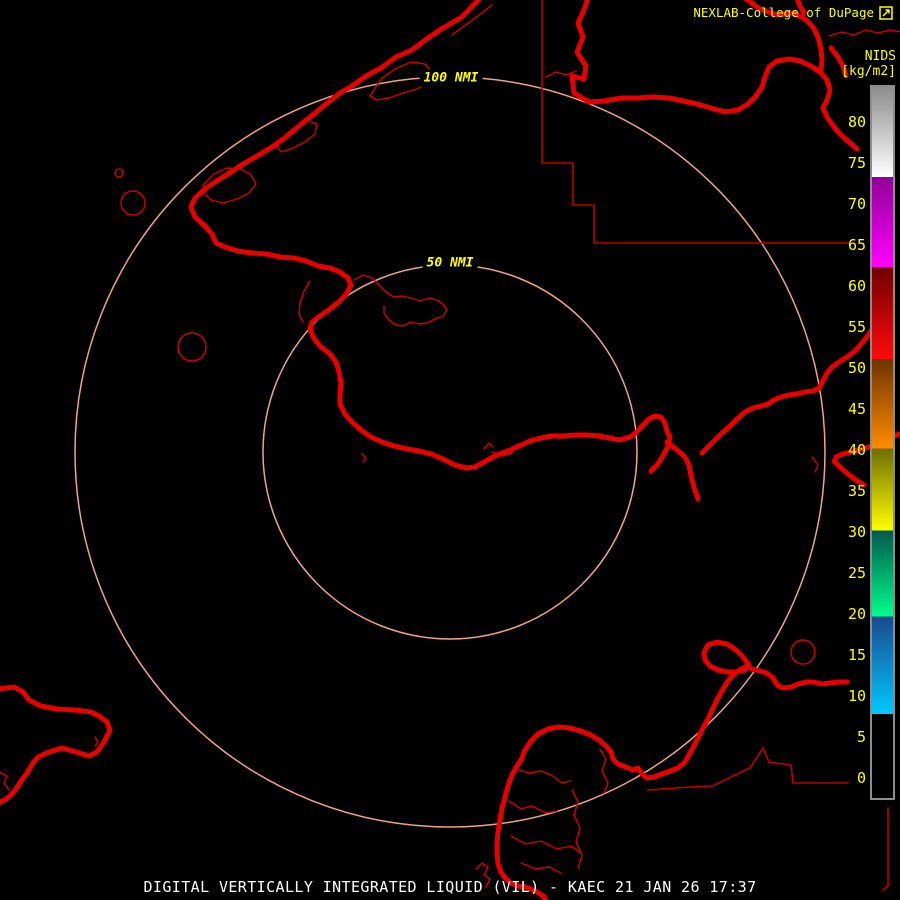  What do you see at coordinates (856, 245) in the screenshot?
I see `colorbar-tick: 65` at bounding box center [856, 245].